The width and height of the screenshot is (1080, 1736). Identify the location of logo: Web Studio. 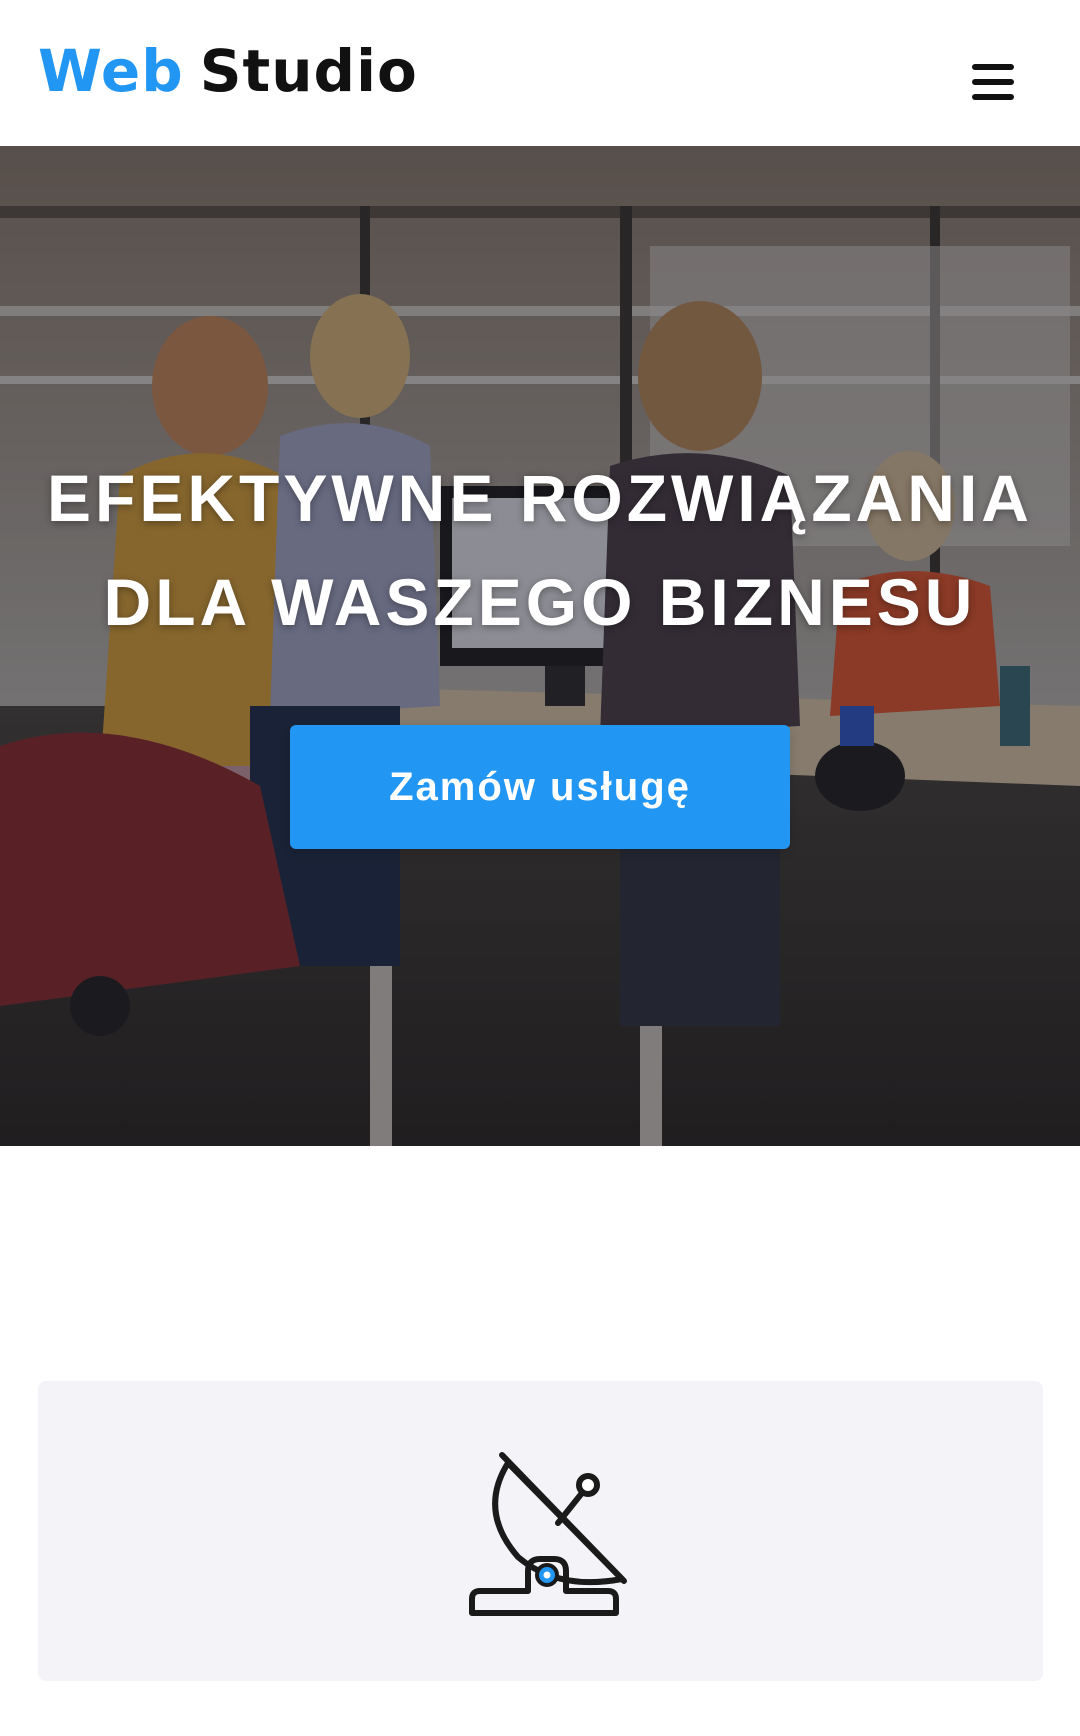
(228, 71).